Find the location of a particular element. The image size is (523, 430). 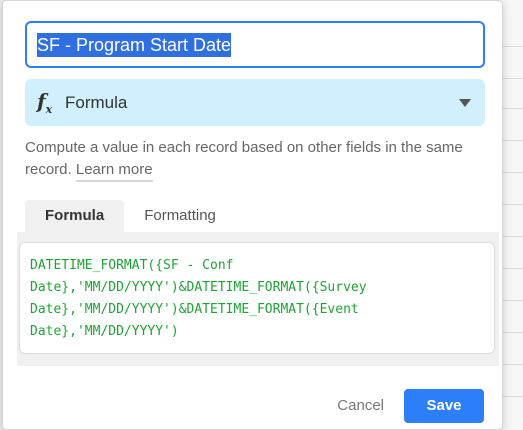

function-fx-icon: fx is located at coordinates (45, 102).